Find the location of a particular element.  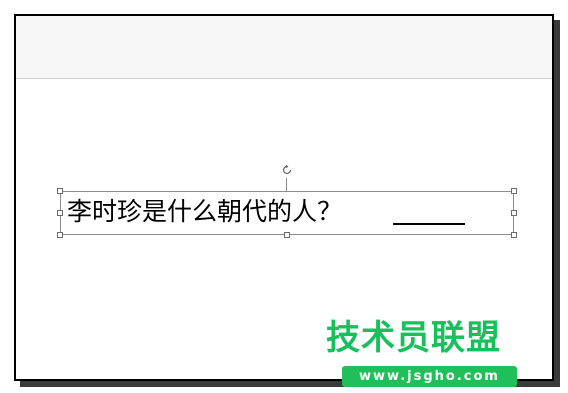

resize-handle-middle-left is located at coordinates (60, 213).